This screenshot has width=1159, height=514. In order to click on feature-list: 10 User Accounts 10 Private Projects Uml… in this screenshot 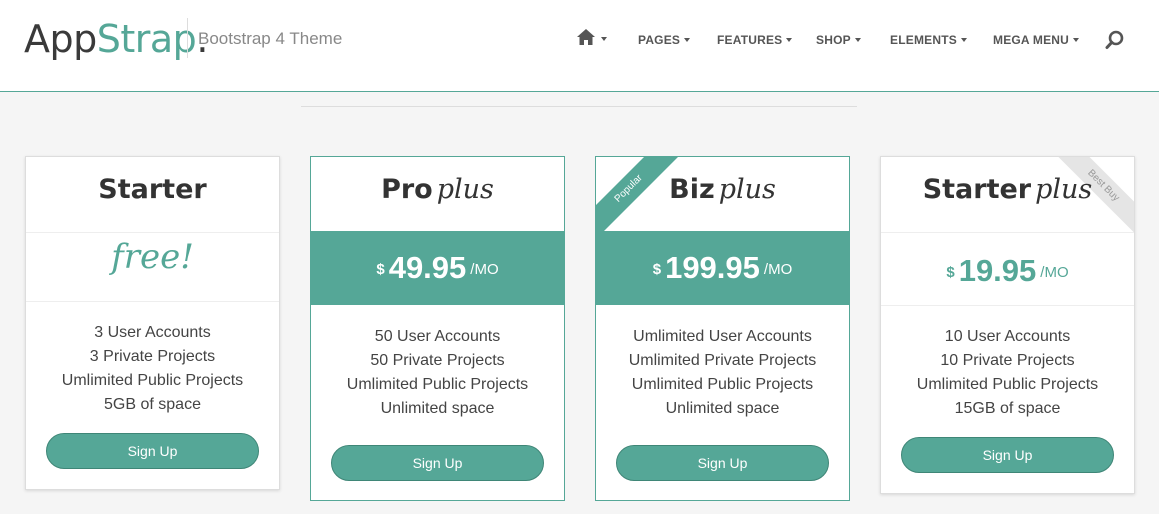, I will do `click(1007, 373)`.